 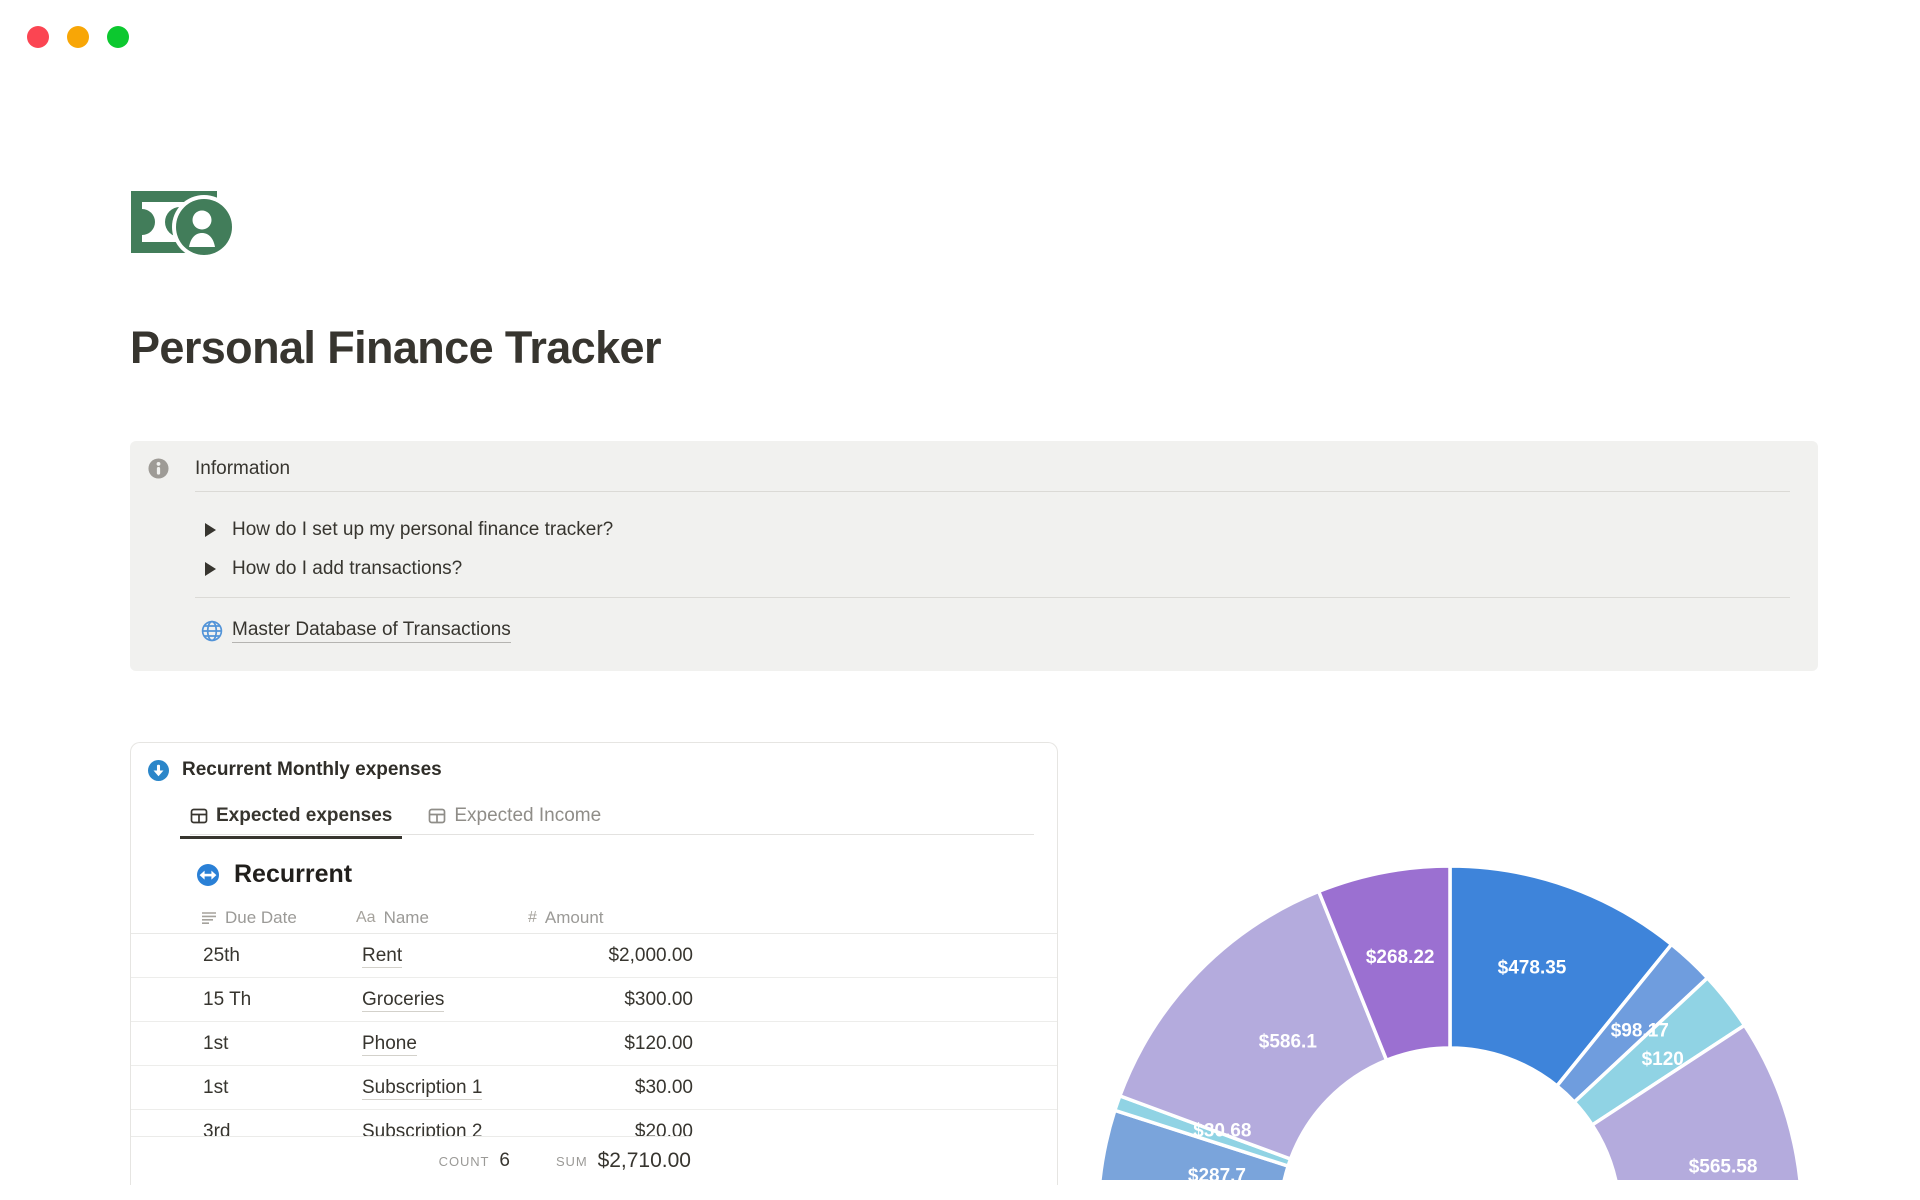 I want to click on segment-label: $268.22, so click(x=1400, y=957).